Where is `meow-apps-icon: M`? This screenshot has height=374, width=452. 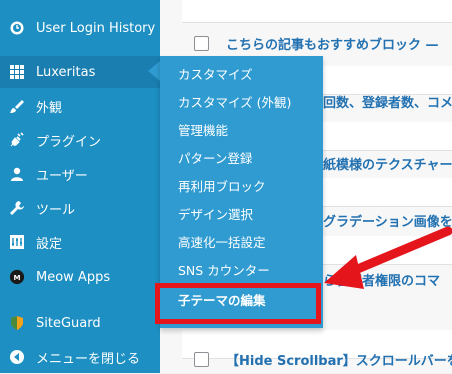 meow-apps-icon: M is located at coordinates (17, 277).